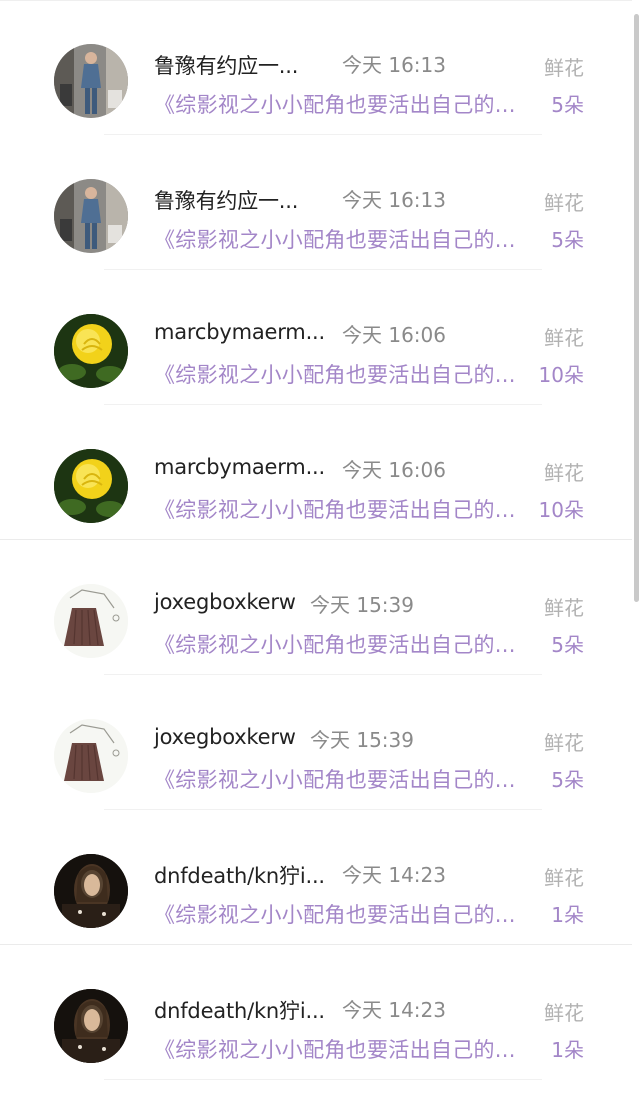 The image size is (640, 1110). I want to click on row-divider, so click(323, 1079).